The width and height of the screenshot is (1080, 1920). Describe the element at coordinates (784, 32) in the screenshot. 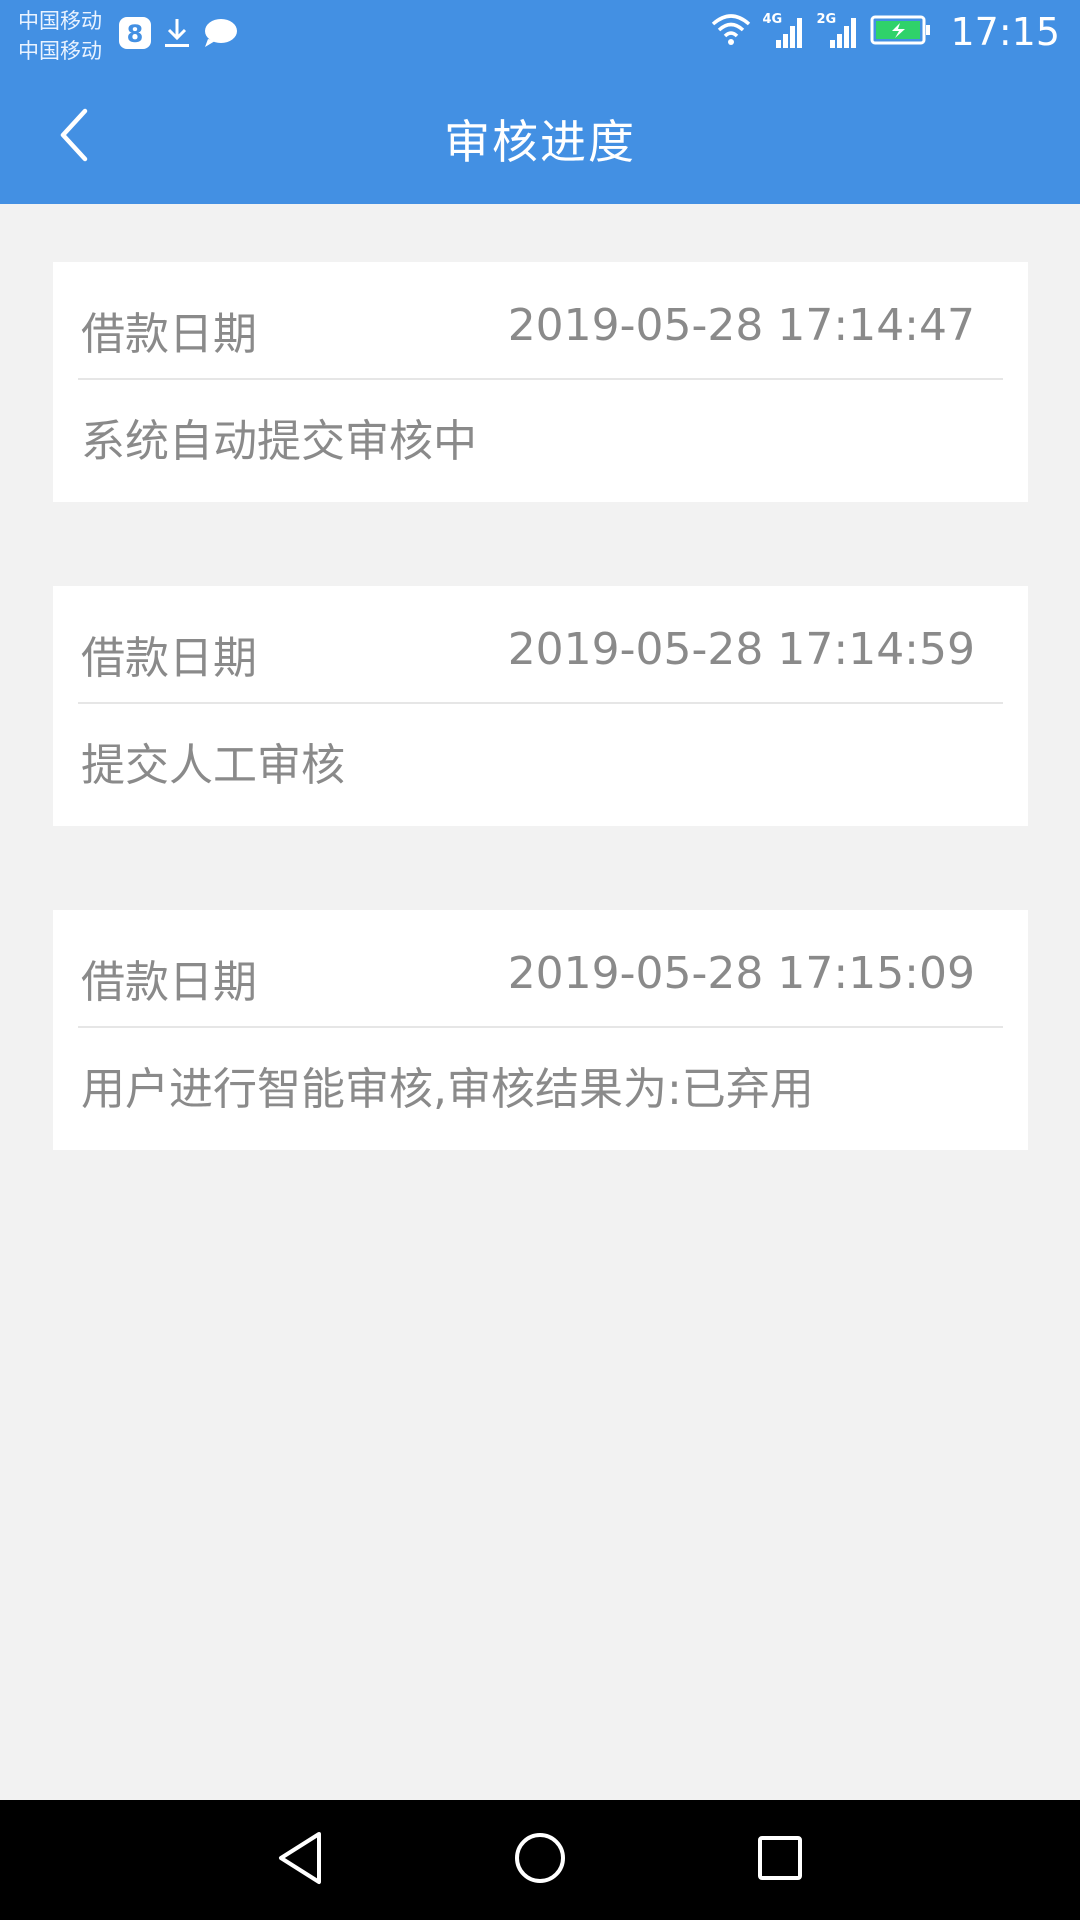

I see `signal-4g-icon: 4G` at that location.